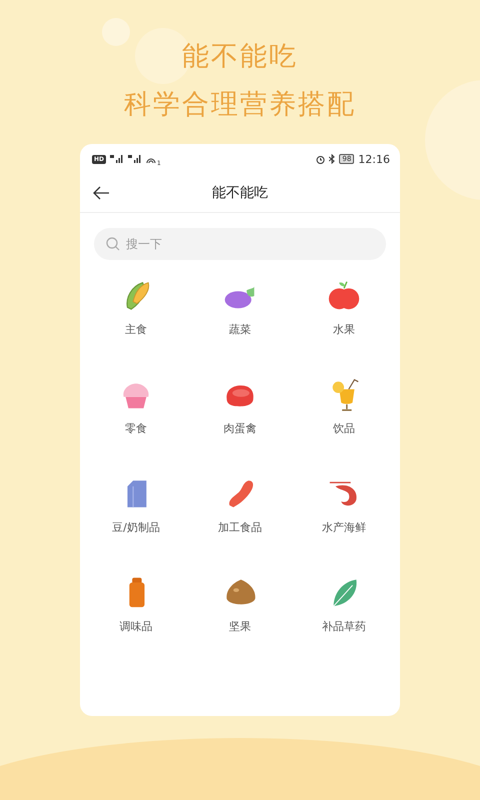  Describe the element at coordinates (136, 504) in the screenshot. I see `category-item: 豆/奶制品` at that location.